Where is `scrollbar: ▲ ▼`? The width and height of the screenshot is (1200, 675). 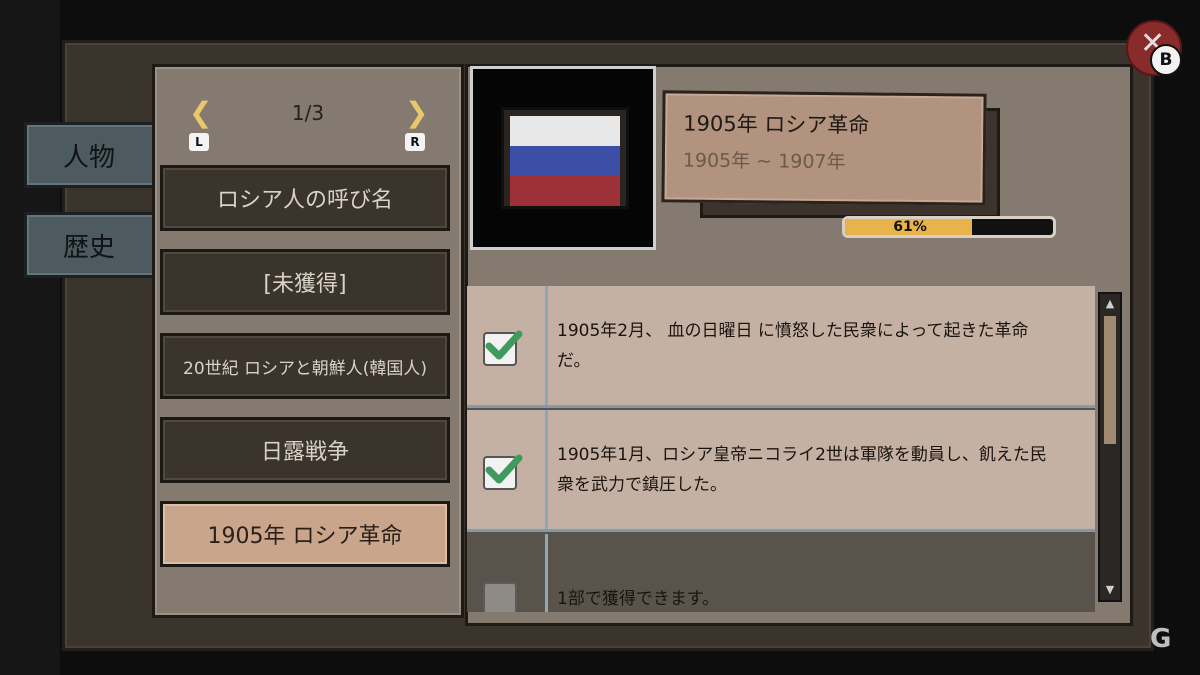 scrollbar: ▲ ▼ is located at coordinates (1110, 447).